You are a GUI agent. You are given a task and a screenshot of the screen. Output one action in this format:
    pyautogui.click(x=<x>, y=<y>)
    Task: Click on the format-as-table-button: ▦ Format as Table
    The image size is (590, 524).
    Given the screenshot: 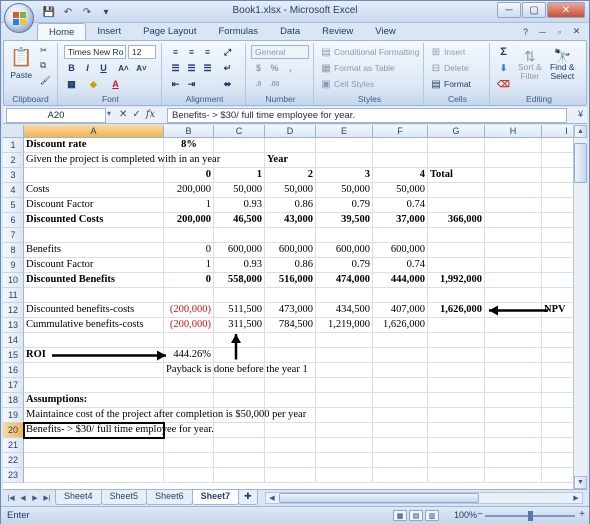 What is the action you would take?
    pyautogui.click(x=357, y=68)
    